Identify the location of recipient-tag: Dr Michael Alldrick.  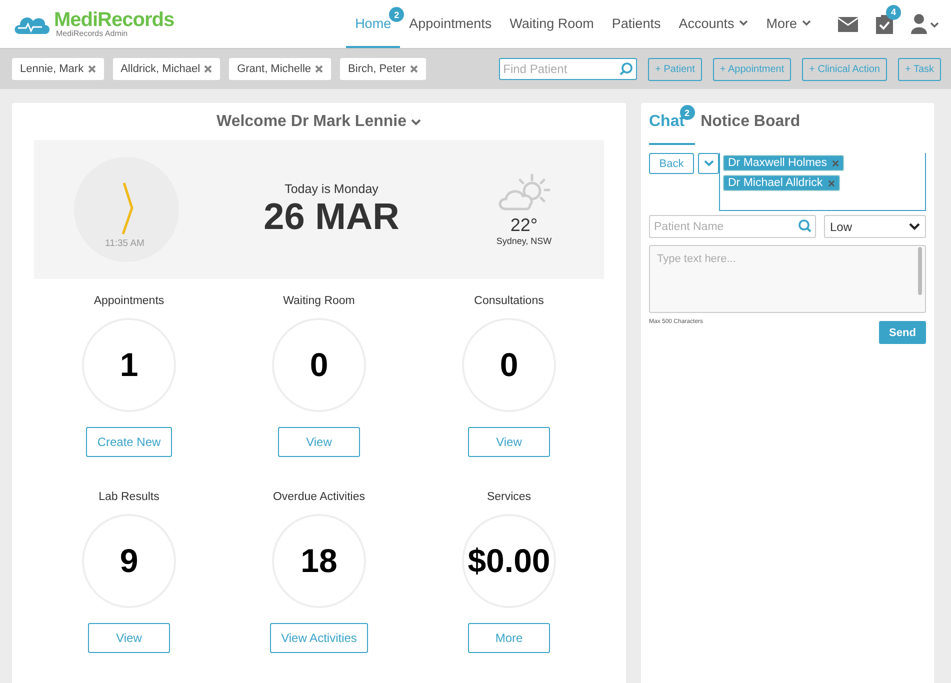
(781, 183).